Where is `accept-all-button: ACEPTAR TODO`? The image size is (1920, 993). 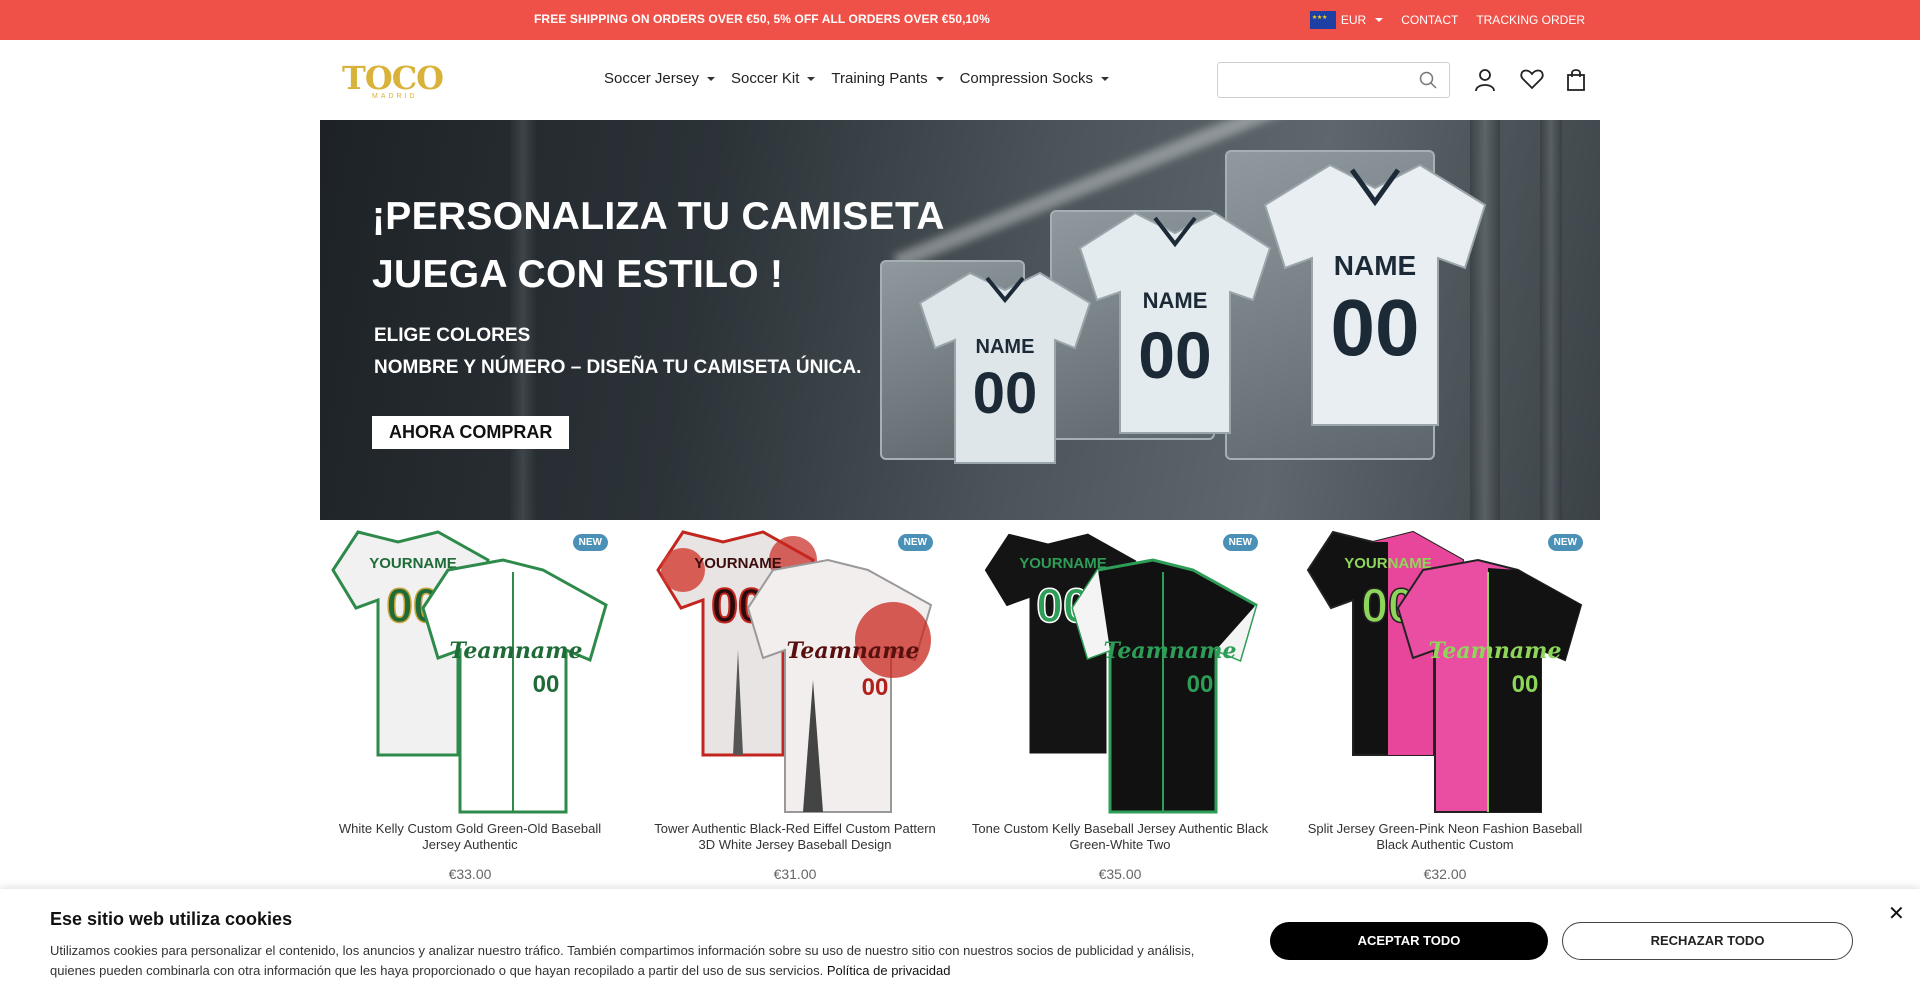 accept-all-button: ACEPTAR TODO is located at coordinates (1409, 941).